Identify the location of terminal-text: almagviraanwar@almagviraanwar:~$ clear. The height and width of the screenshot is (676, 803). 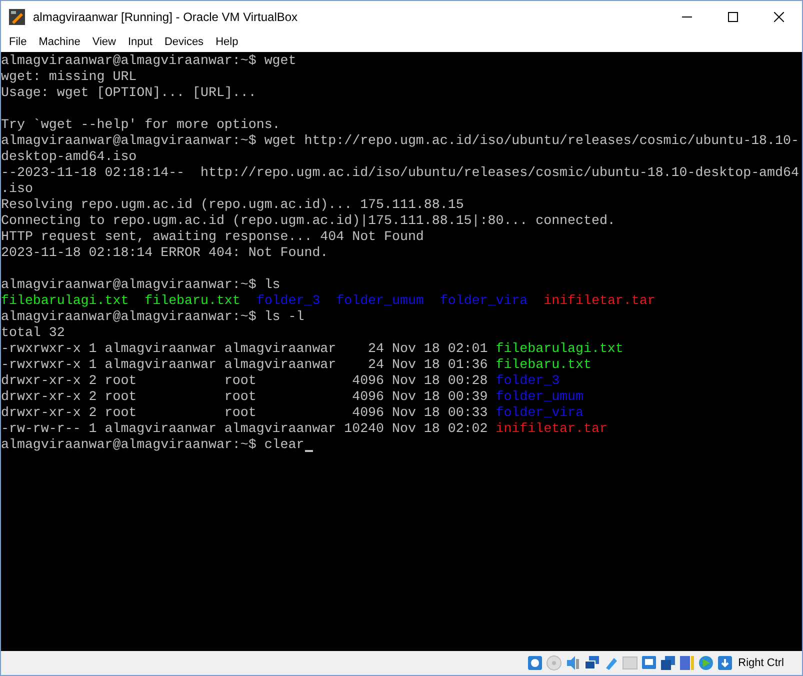
(152, 445).